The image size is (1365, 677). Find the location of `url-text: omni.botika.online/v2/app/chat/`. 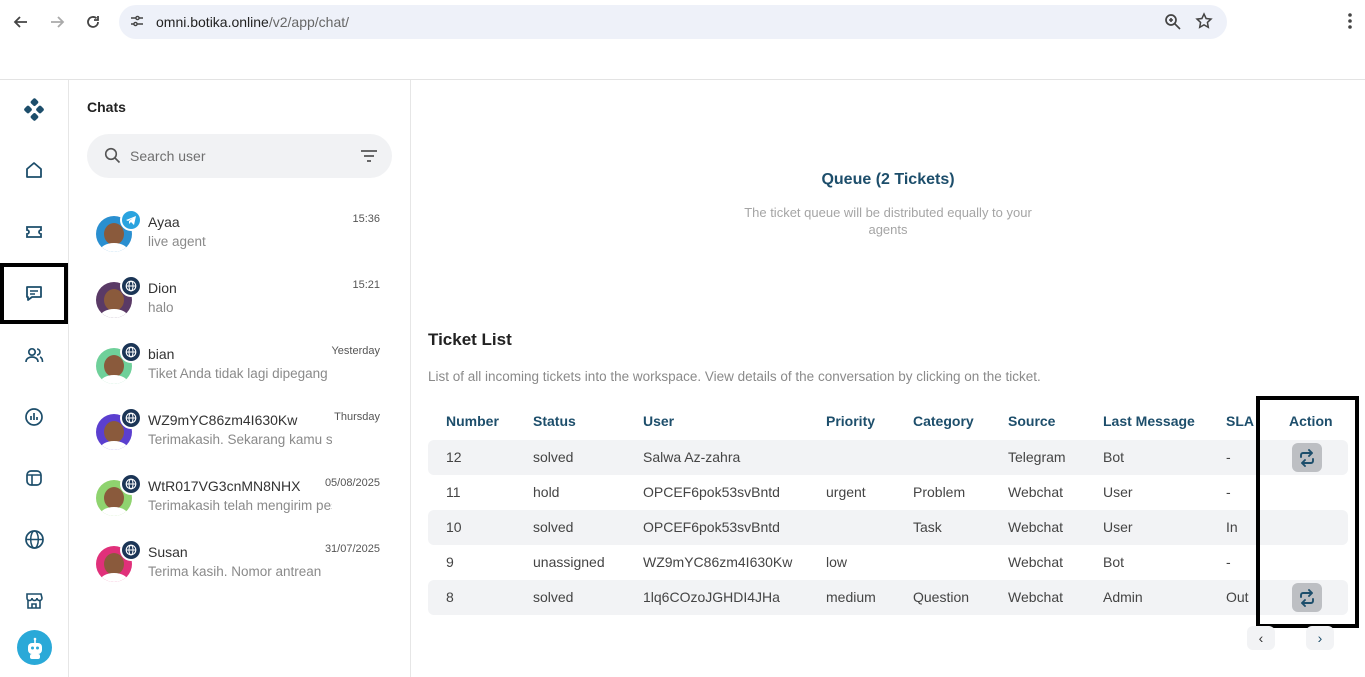

url-text: omni.botika.online/v2/app/chat/ is located at coordinates (252, 22).